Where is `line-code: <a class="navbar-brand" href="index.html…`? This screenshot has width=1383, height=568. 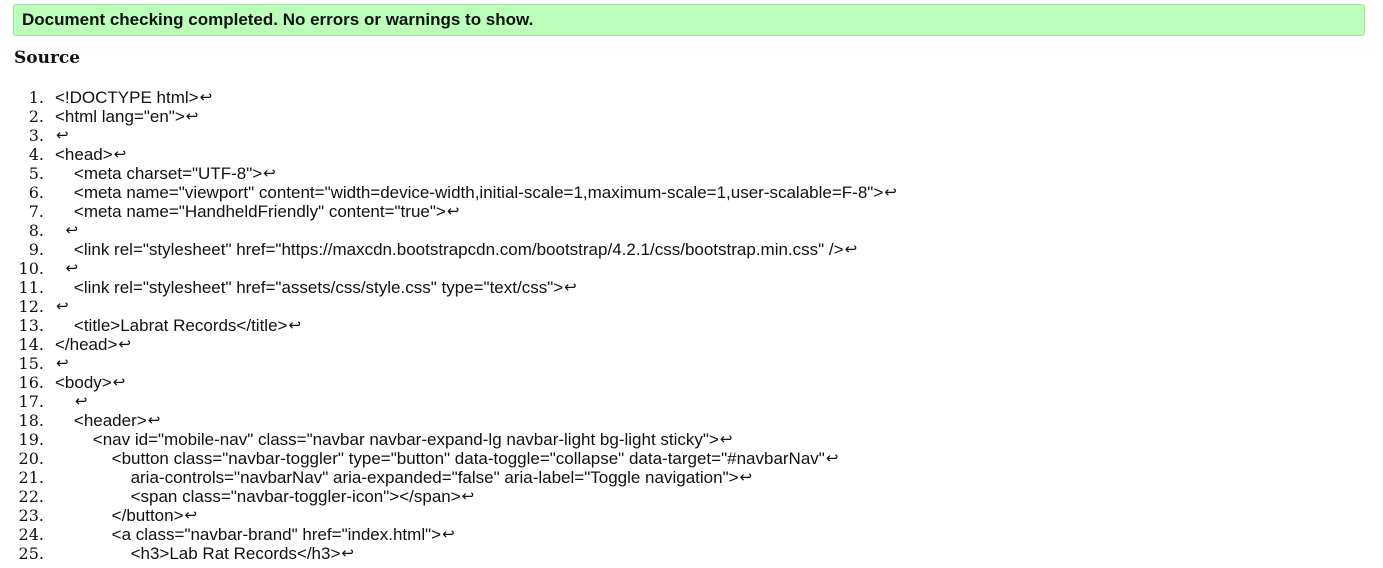 line-code: <a class="navbar-brand" href="index.html… is located at coordinates (248, 534).